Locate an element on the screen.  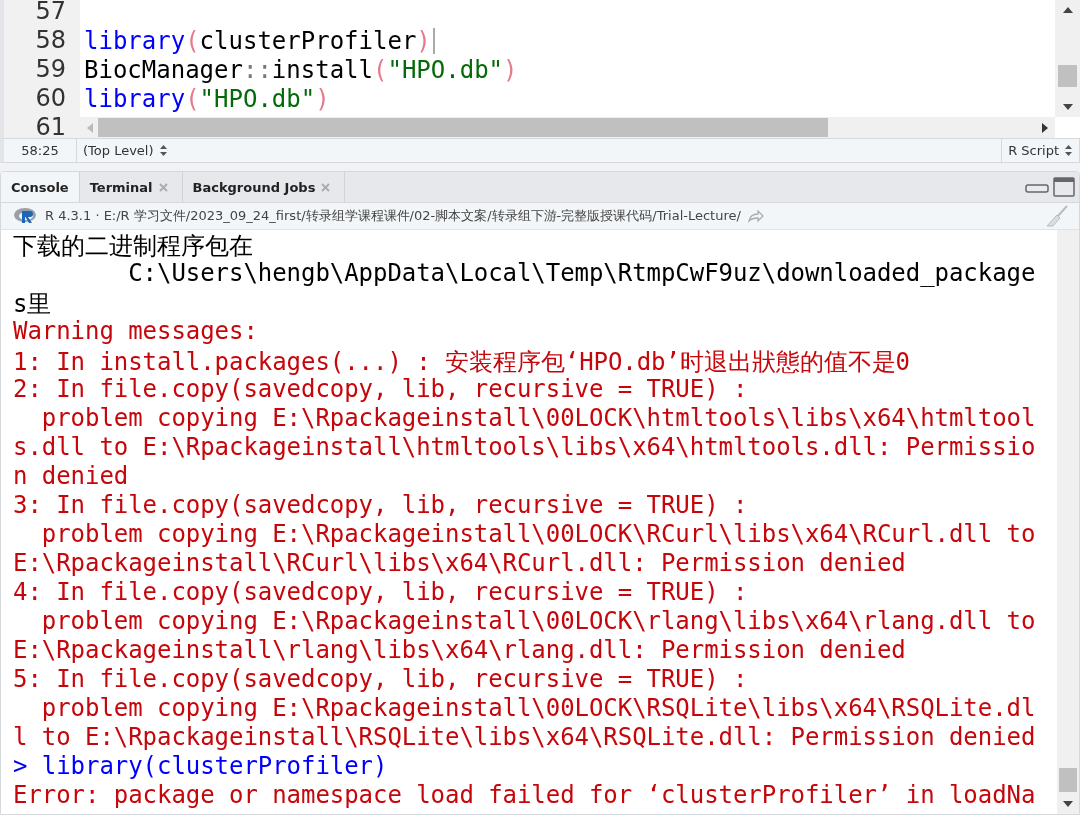
horizontal-scrollbar is located at coordinates (567, 127).